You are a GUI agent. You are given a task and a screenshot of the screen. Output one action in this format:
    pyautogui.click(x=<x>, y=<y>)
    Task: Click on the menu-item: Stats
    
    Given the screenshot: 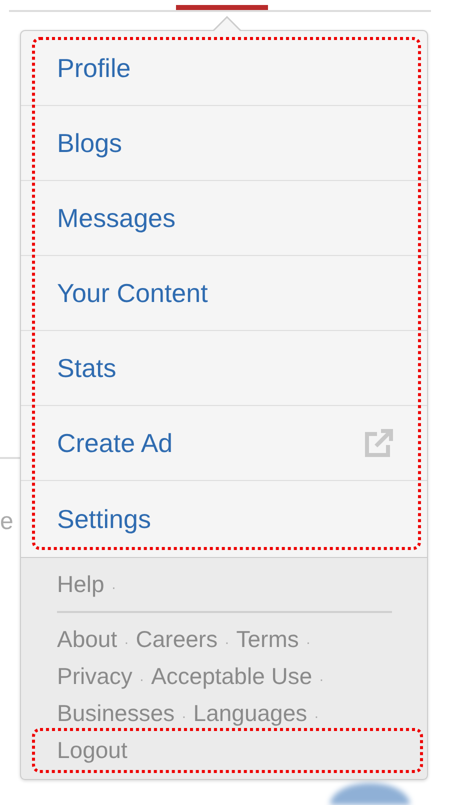 What is the action you would take?
    pyautogui.click(x=224, y=368)
    